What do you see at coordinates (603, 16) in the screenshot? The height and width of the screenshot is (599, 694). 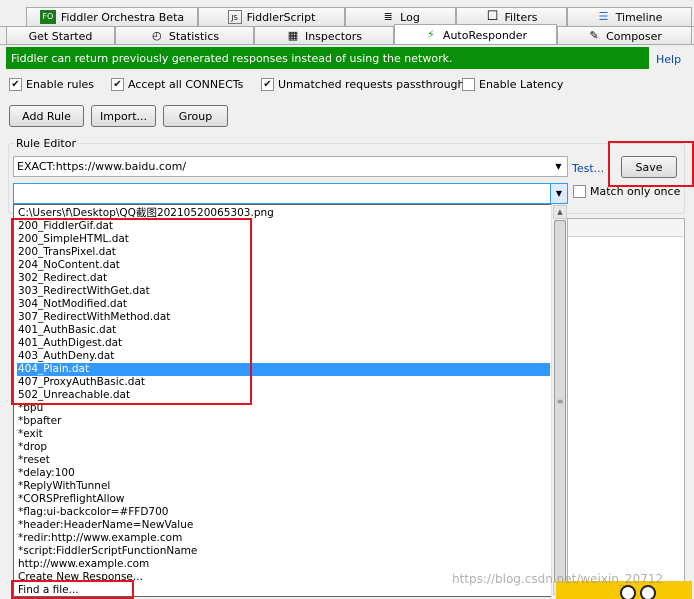 I see `timeline-icon: ☰` at bounding box center [603, 16].